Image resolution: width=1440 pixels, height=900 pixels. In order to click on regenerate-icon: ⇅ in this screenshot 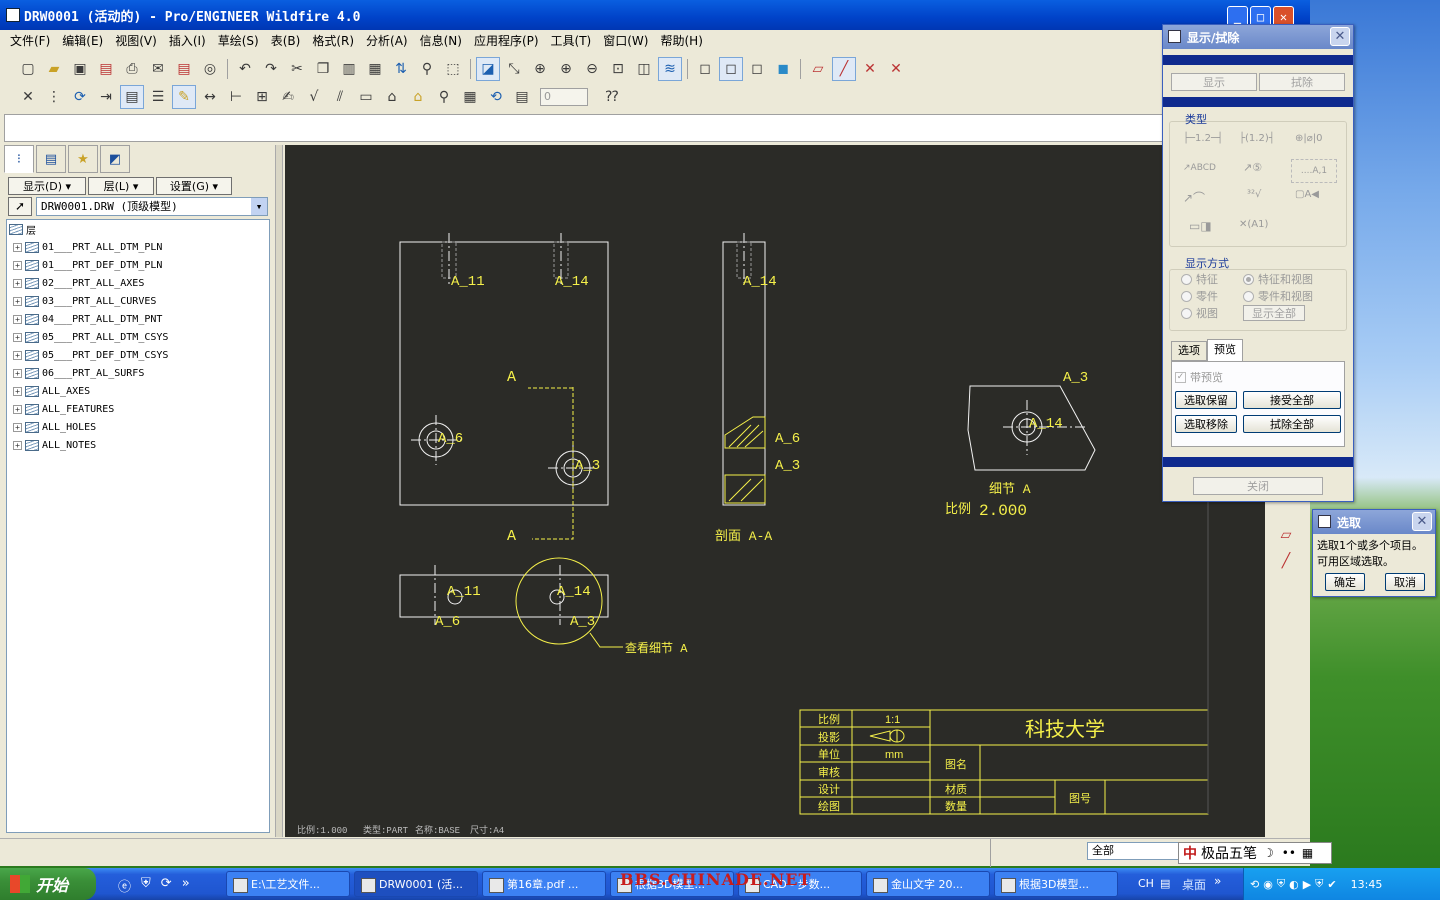, I will do `click(401, 69)`.